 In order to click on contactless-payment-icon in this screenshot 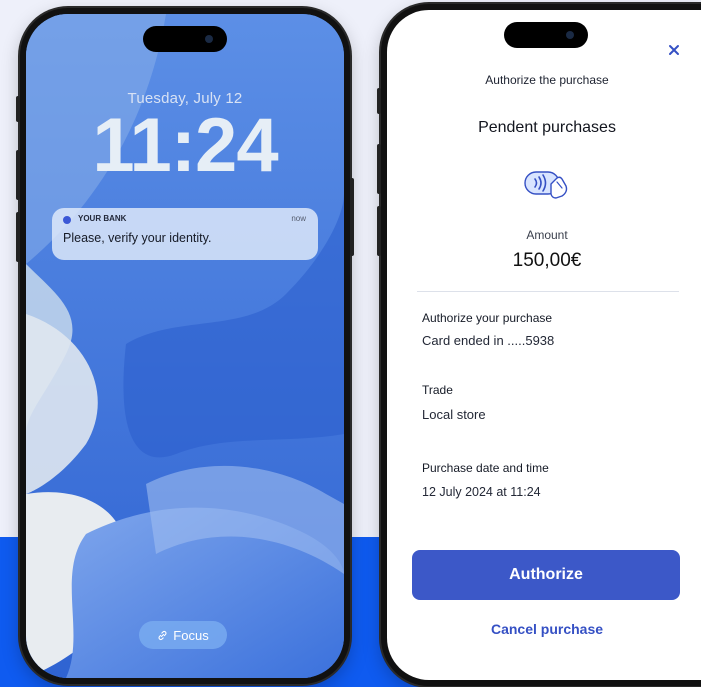, I will do `click(546, 185)`.